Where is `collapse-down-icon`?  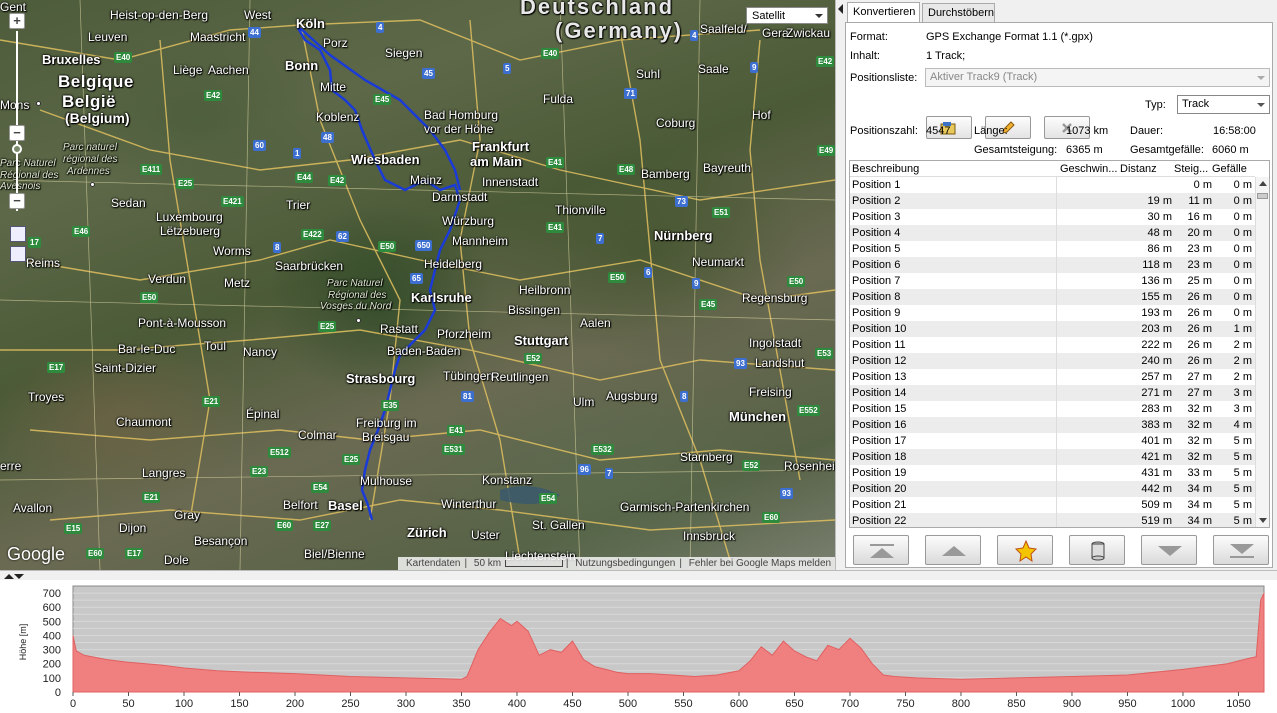 collapse-down-icon is located at coordinates (19, 576).